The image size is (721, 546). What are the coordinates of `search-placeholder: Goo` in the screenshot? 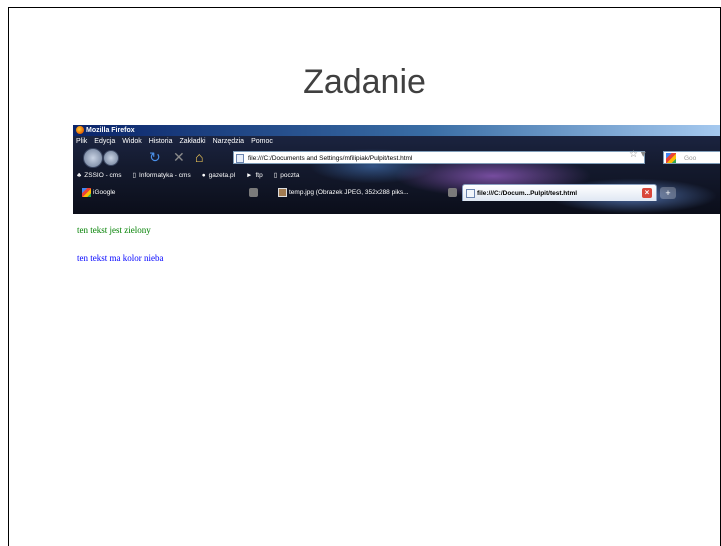 It's located at (690, 158).